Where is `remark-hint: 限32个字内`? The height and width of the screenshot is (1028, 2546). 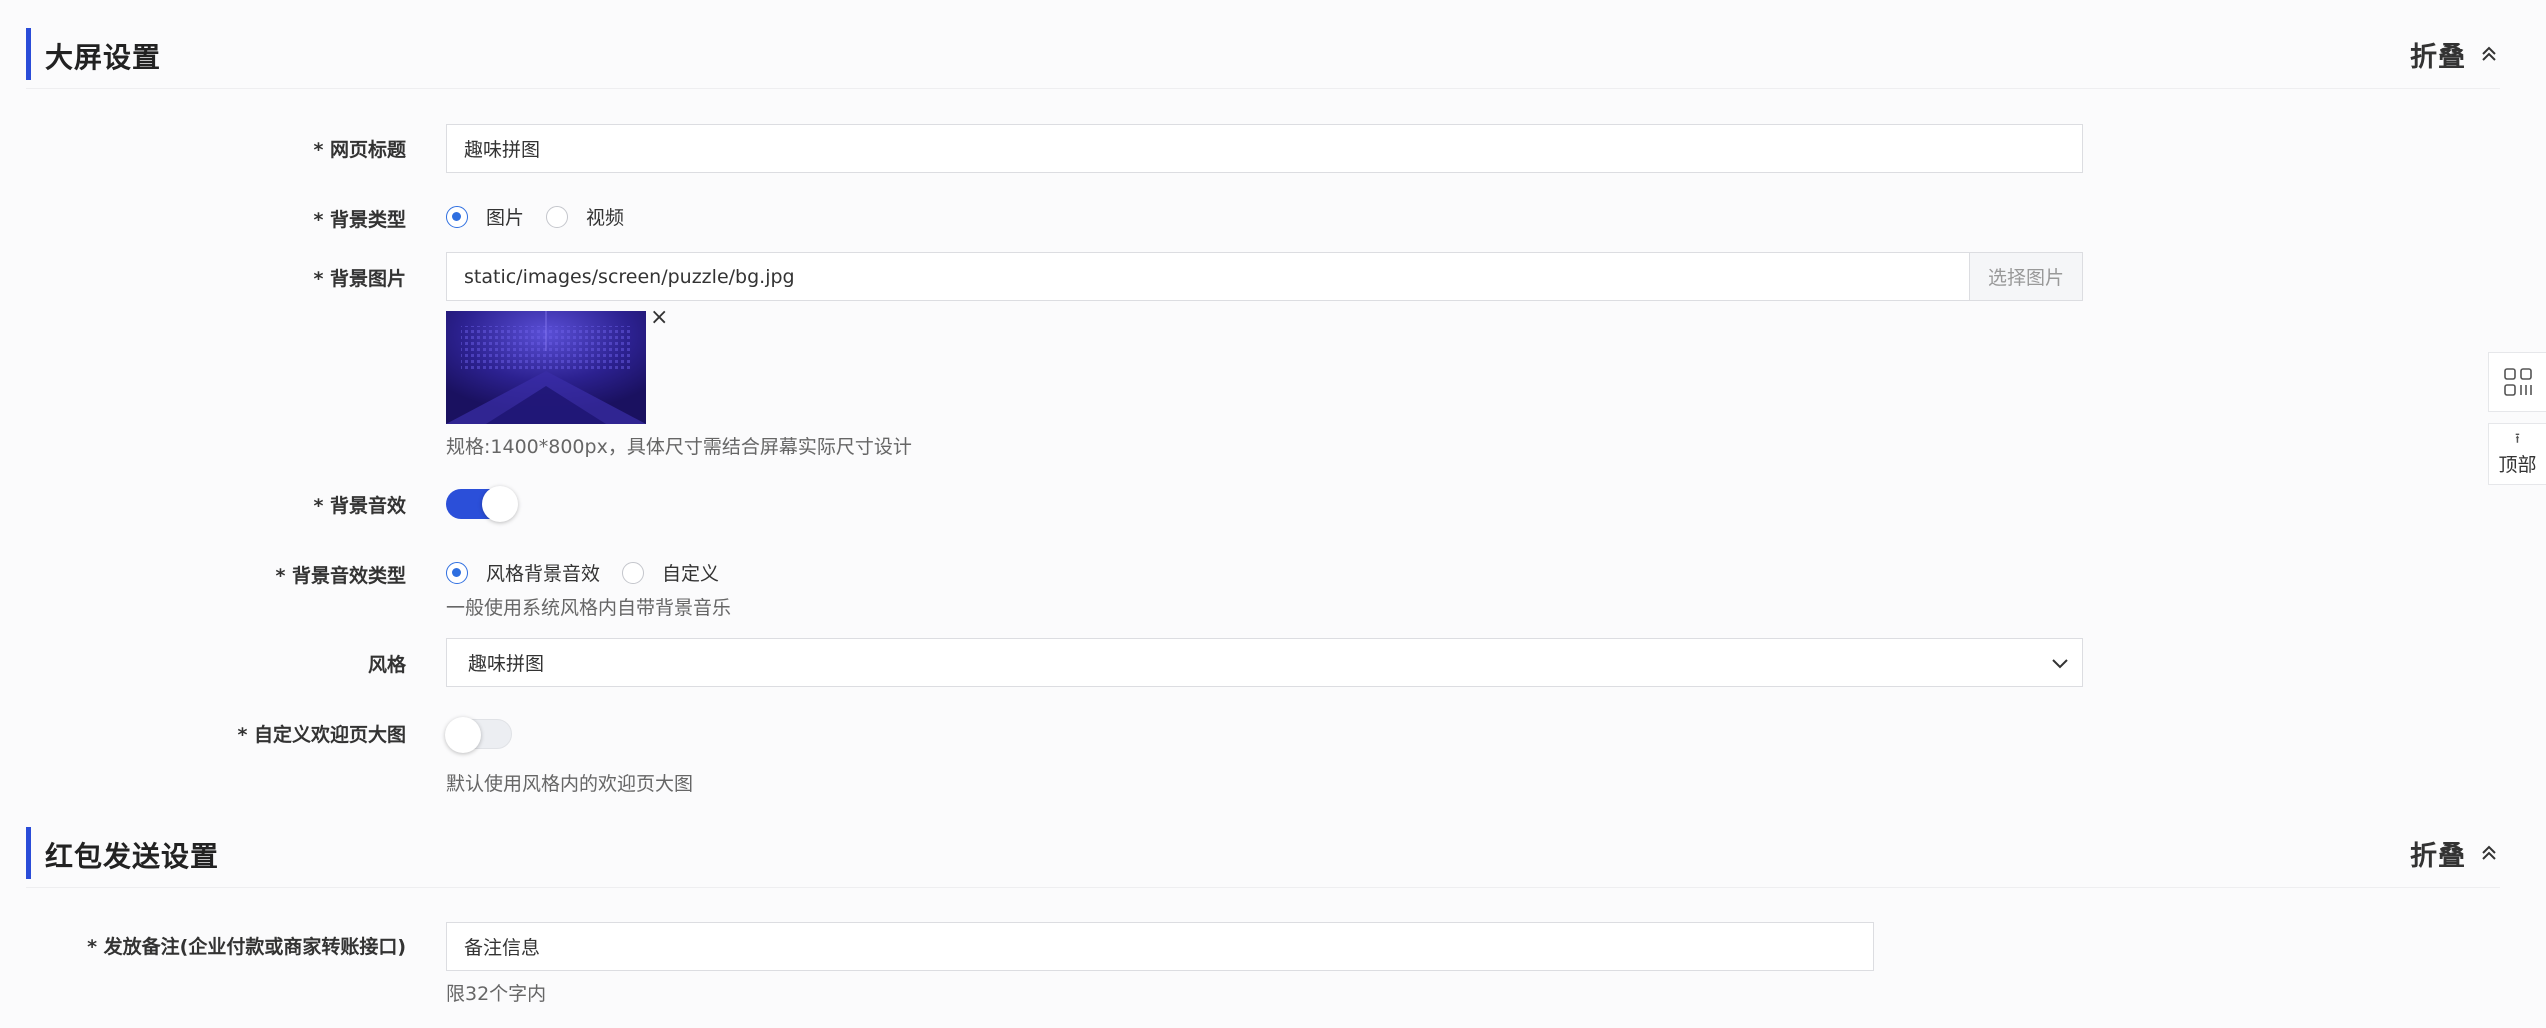 remark-hint: 限32个字内 is located at coordinates (496, 994).